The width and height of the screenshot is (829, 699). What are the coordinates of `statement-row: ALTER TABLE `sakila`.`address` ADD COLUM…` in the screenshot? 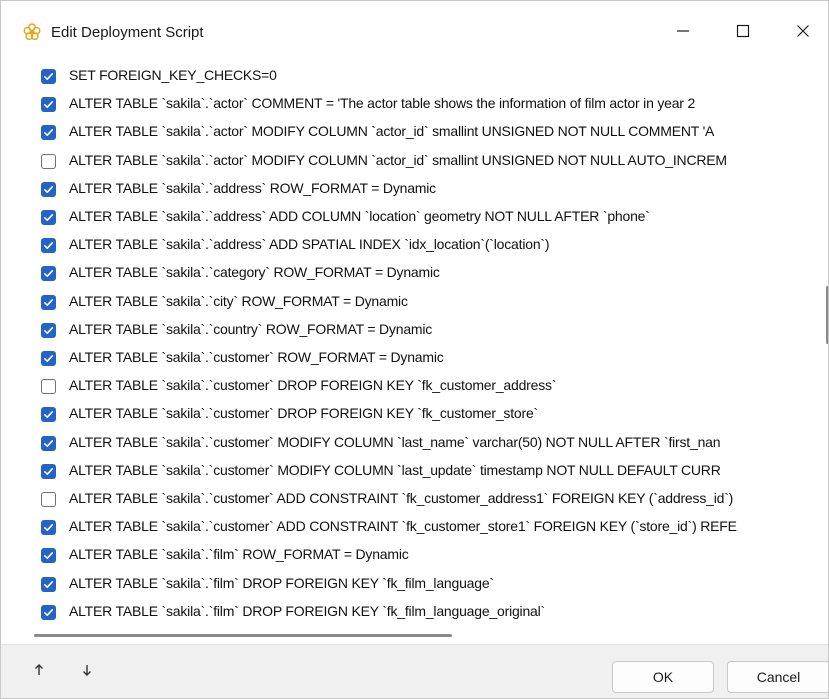 It's located at (426, 217).